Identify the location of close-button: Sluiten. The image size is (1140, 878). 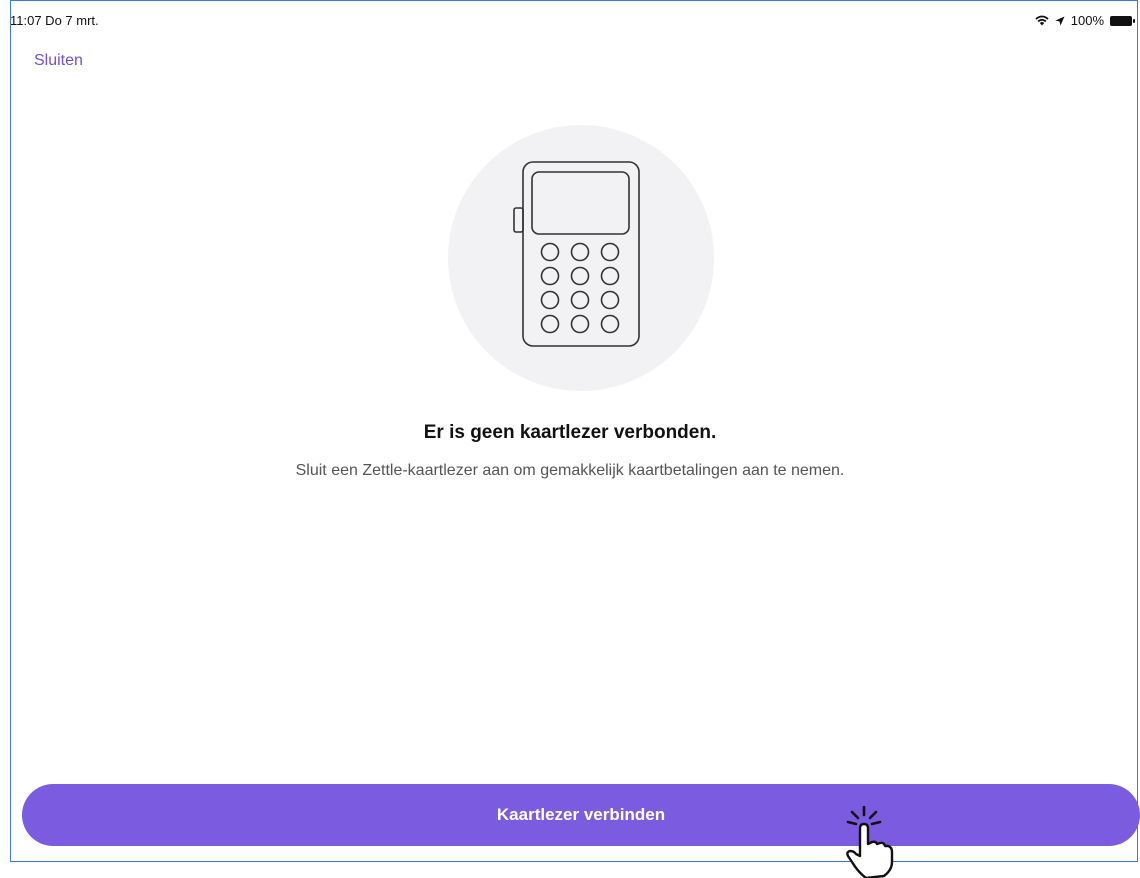
(58, 61).